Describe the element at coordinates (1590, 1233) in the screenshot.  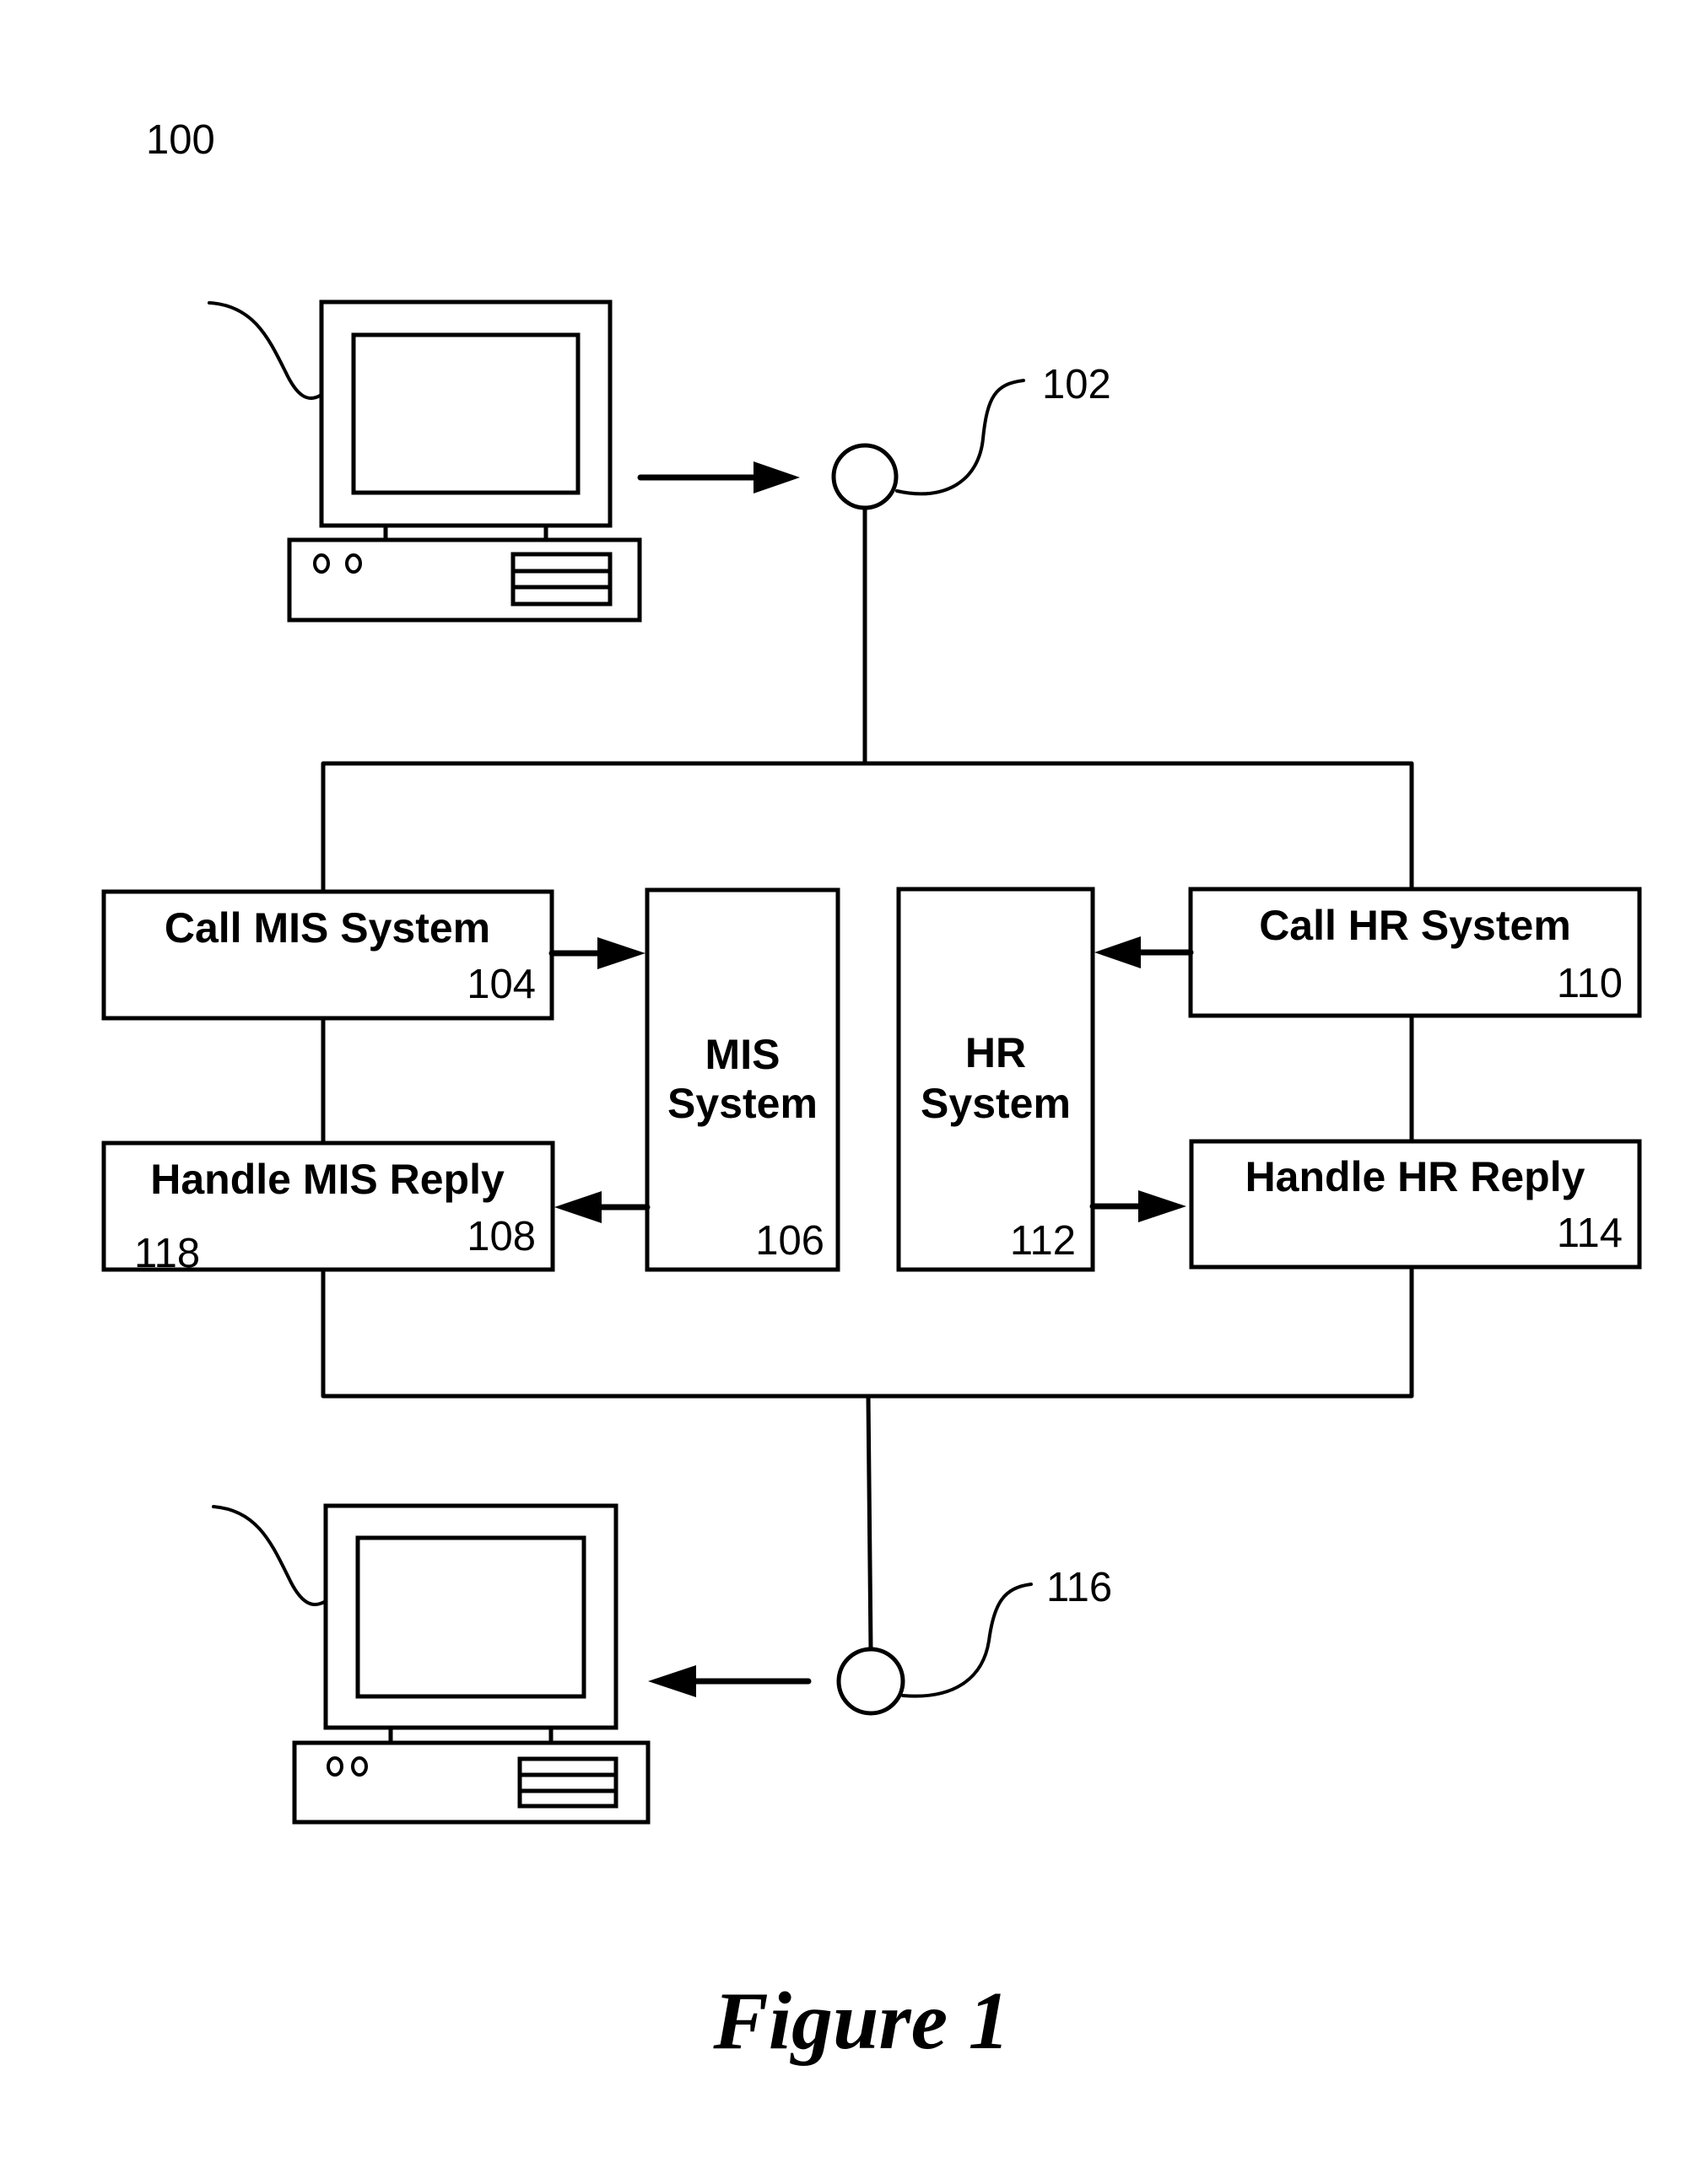
I see `handle-hr-reference: 114` at that location.